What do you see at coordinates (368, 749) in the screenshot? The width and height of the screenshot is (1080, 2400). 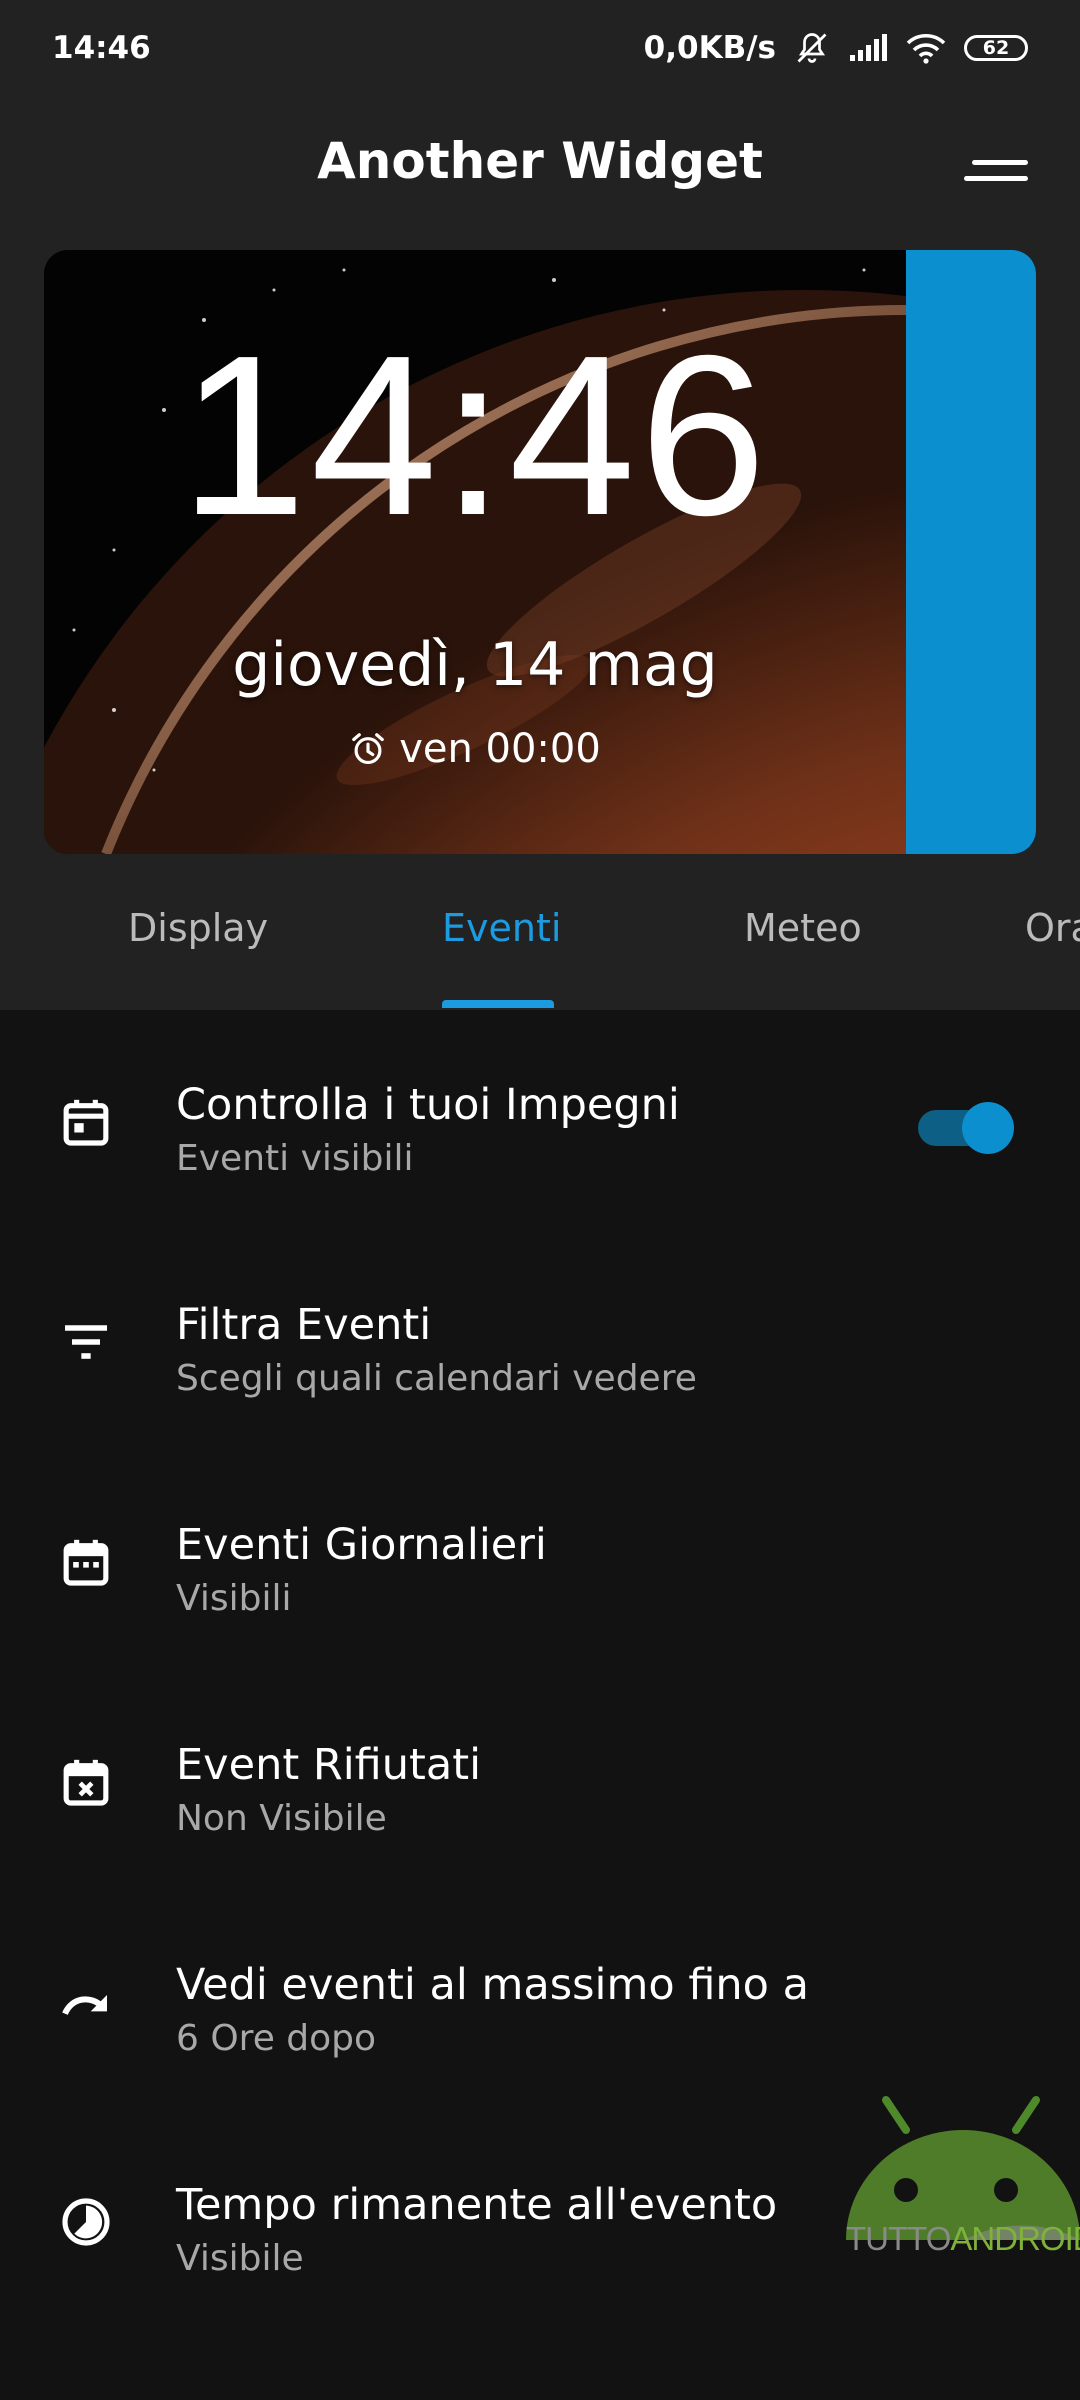 I see `alarm-icon` at bounding box center [368, 749].